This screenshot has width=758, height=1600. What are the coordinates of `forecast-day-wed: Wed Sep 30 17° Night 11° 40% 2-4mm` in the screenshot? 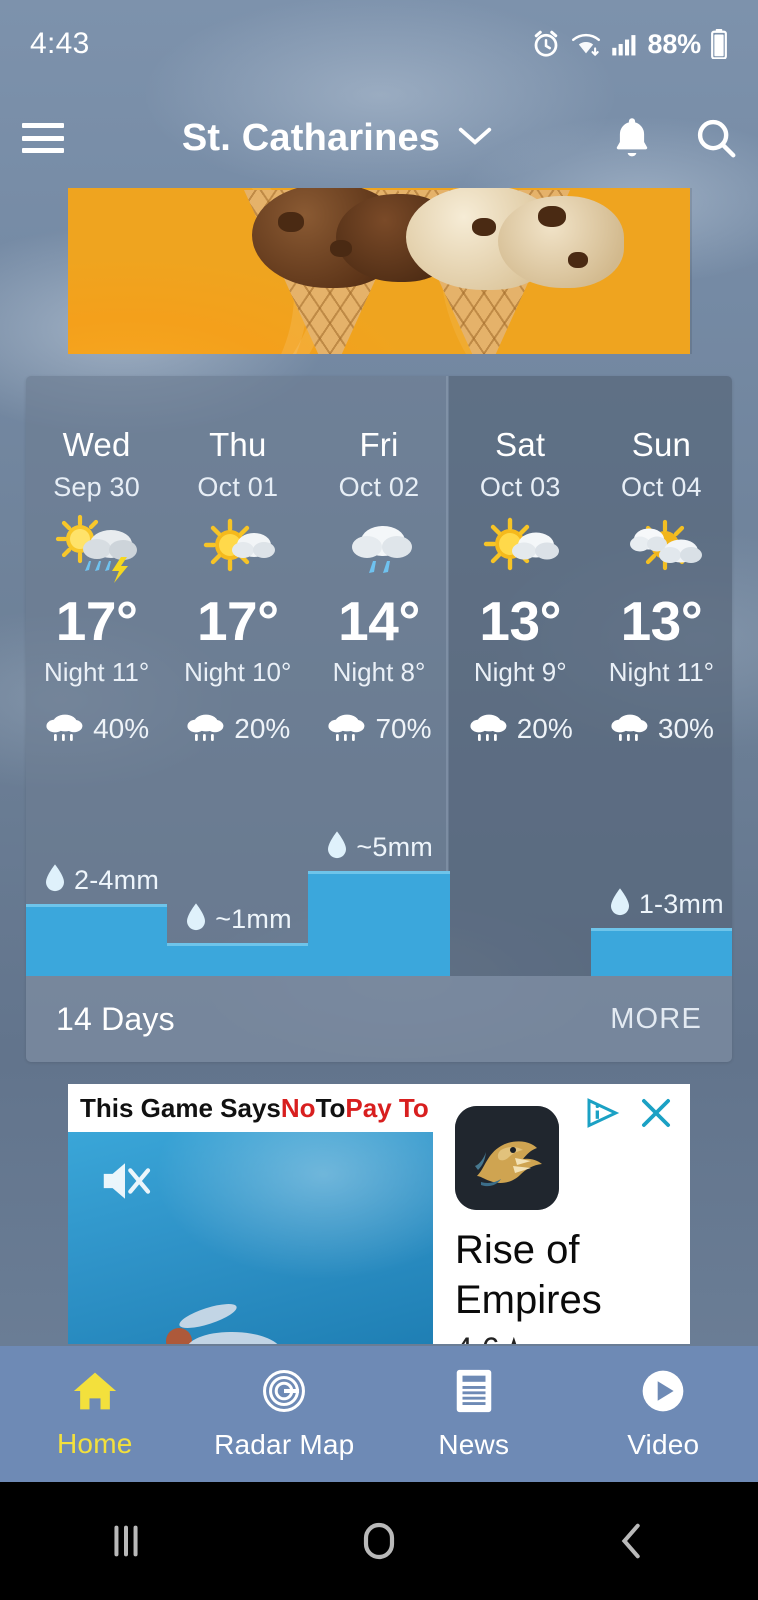 It's located at (97, 676).